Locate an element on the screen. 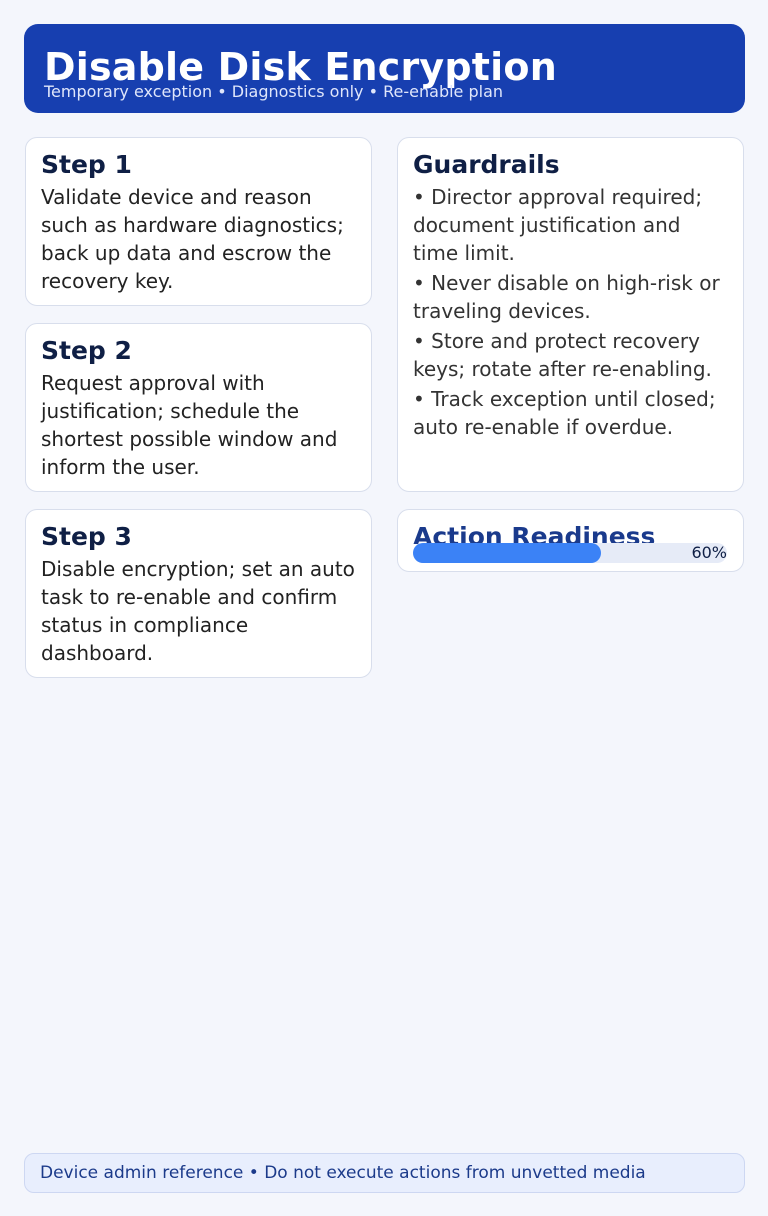  readiness-progress-track is located at coordinates (570, 553).